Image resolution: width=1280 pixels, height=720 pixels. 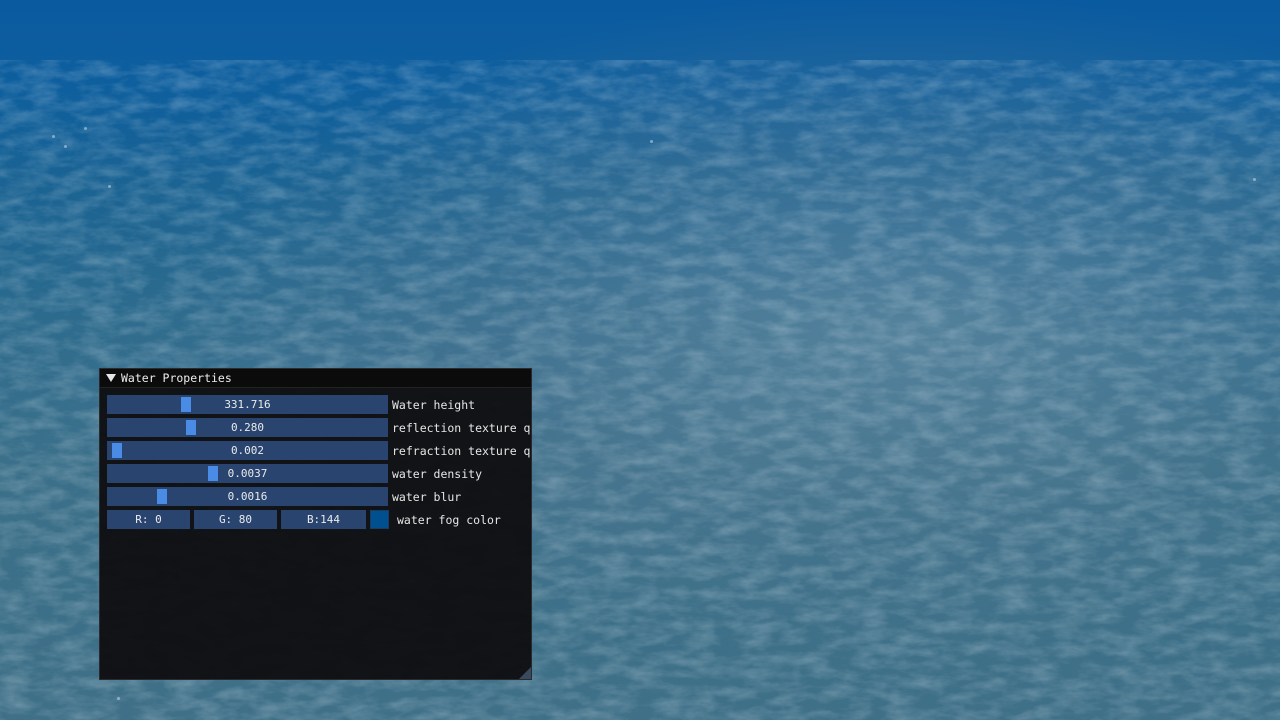 I want to click on slider-value: 0.0016, so click(x=247, y=496).